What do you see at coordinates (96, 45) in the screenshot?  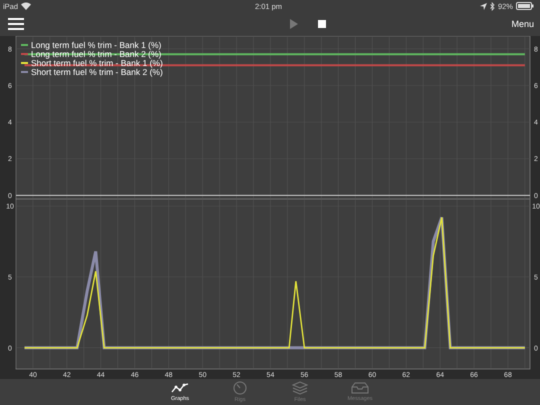 I see `legend-label: Long term fuel % trim - Bank 1 (%)` at bounding box center [96, 45].